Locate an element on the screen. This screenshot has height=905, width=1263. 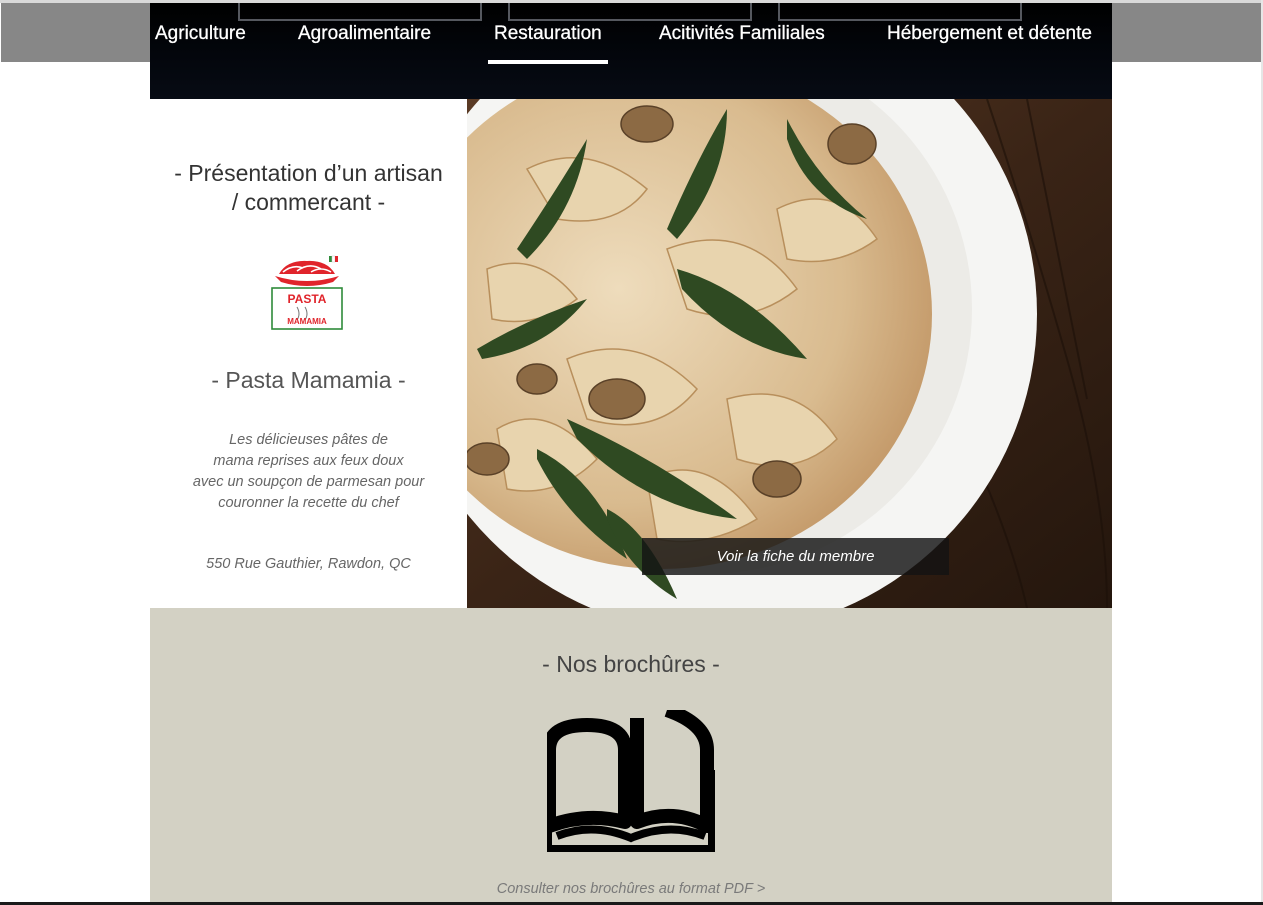
nav-item-agriculture: Agriculture is located at coordinates (200, 38).